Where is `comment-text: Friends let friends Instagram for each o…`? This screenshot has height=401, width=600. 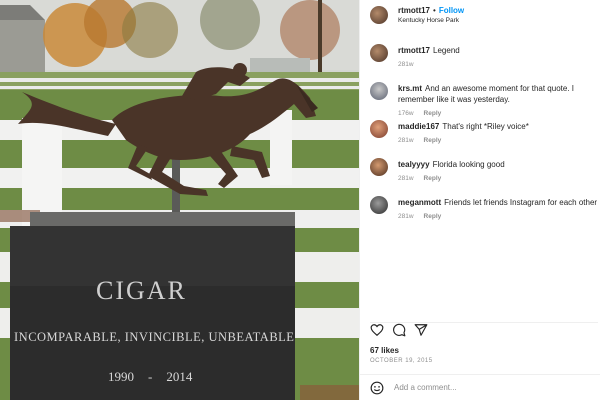
comment-text: Friends let friends Instagram for each o… is located at coordinates (521, 202).